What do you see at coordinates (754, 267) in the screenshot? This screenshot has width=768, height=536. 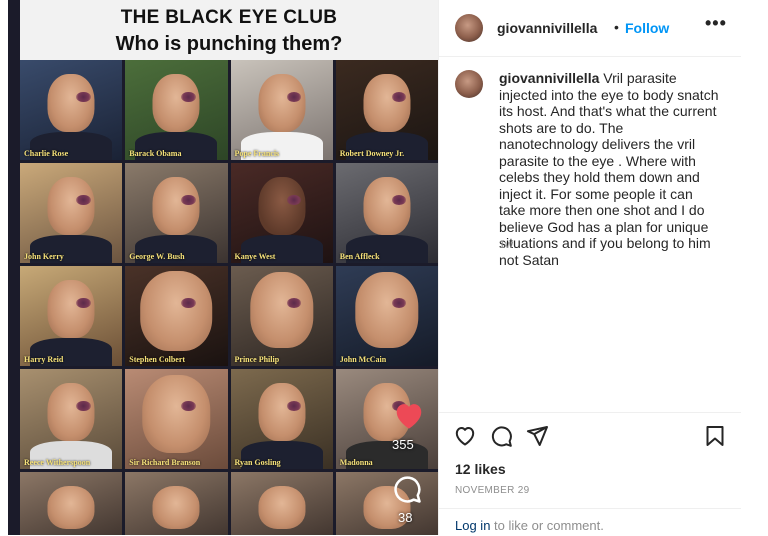 I see `page-background` at bounding box center [754, 267].